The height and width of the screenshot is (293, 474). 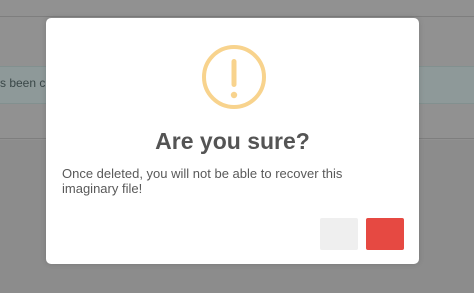 What do you see at coordinates (234, 77) in the screenshot?
I see `warning-exclamation-icon` at bounding box center [234, 77].